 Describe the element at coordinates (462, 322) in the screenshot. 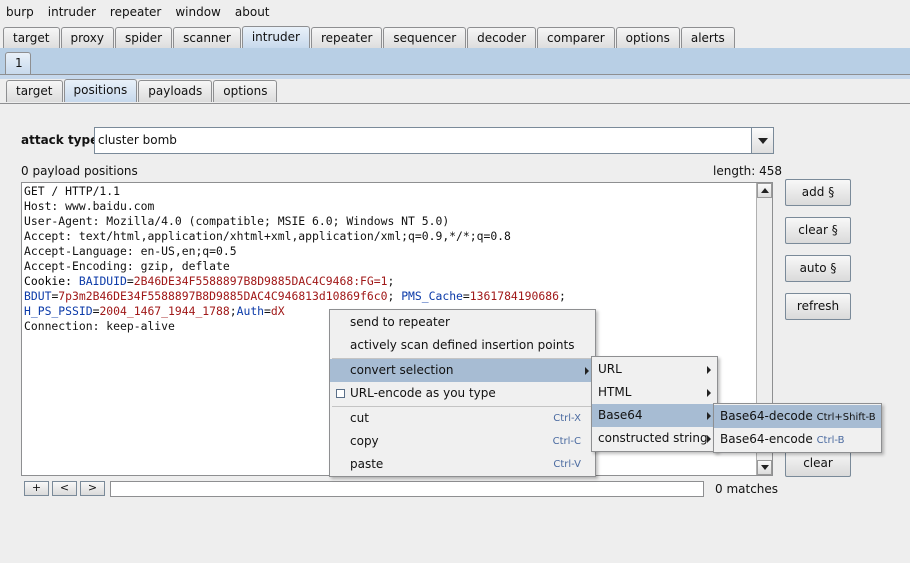

I see `menu-send-to-repeater: send to repeater` at that location.